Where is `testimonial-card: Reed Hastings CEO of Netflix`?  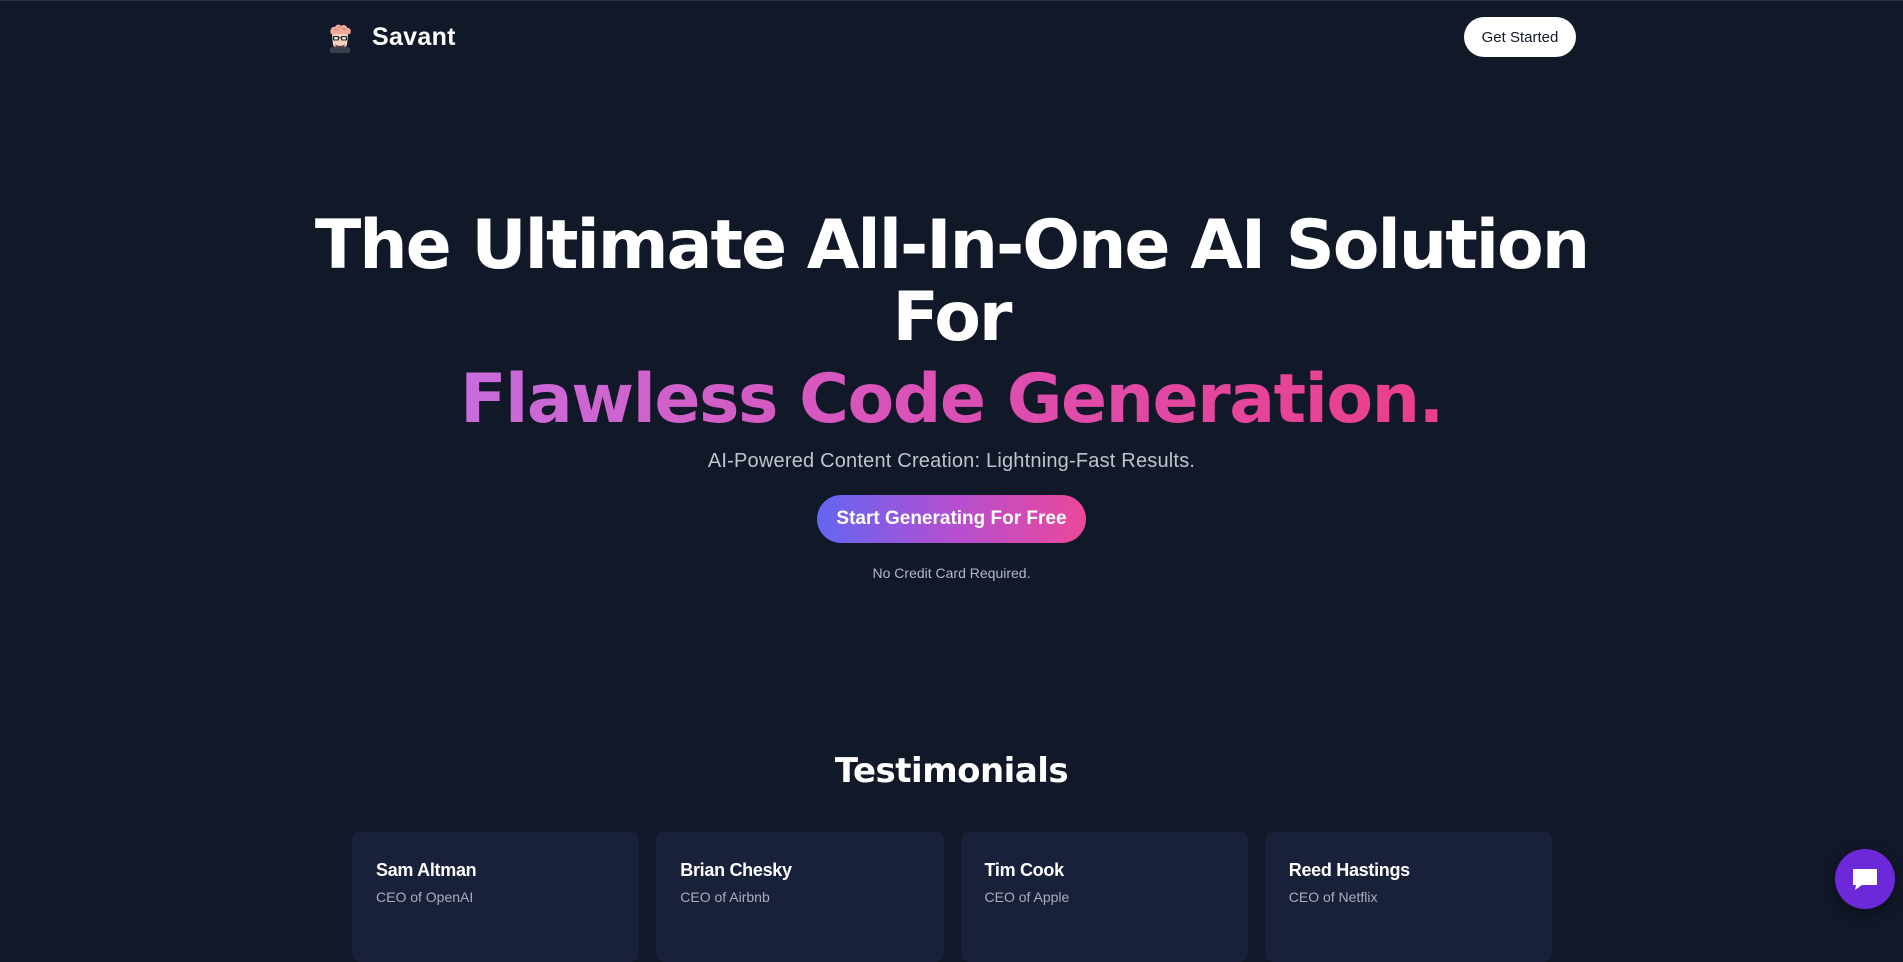
testimonial-card: Reed Hastings CEO of Netflix is located at coordinates (1408, 897).